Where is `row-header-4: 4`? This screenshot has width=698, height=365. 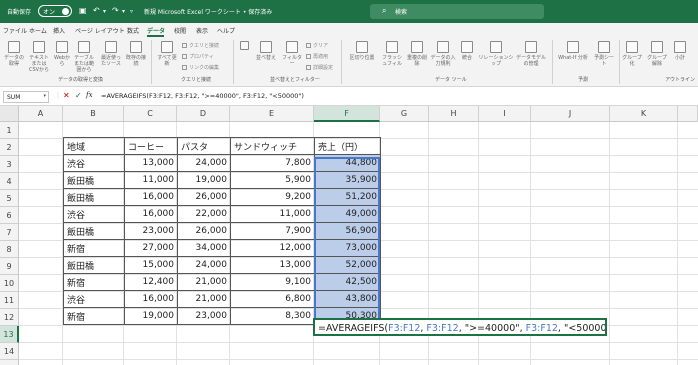
row-header-4: 4 is located at coordinates (9, 181).